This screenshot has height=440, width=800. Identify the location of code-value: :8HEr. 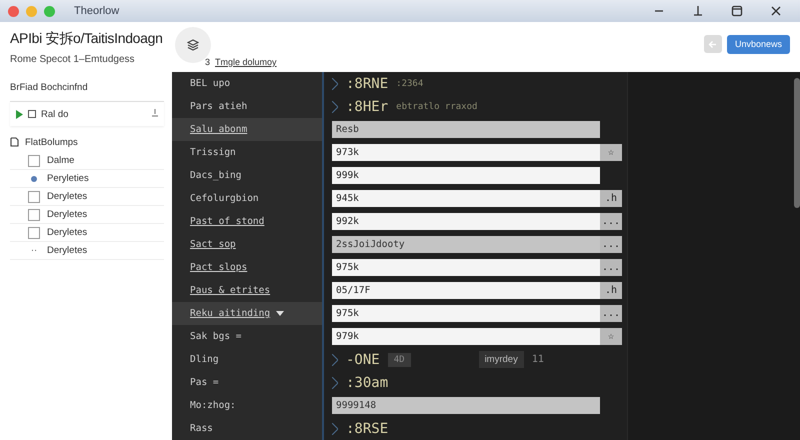
(367, 106).